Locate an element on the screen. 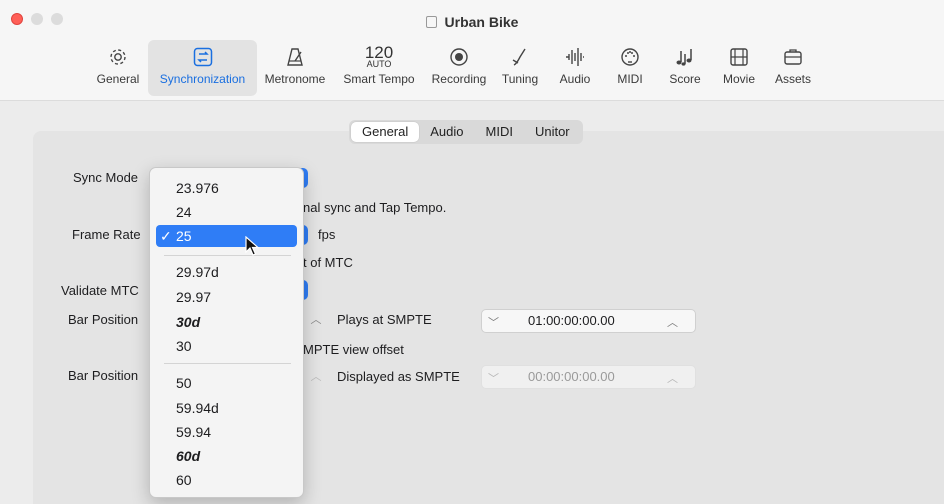 The width and height of the screenshot is (944, 504). tab-recording: Recording is located at coordinates (459, 68).